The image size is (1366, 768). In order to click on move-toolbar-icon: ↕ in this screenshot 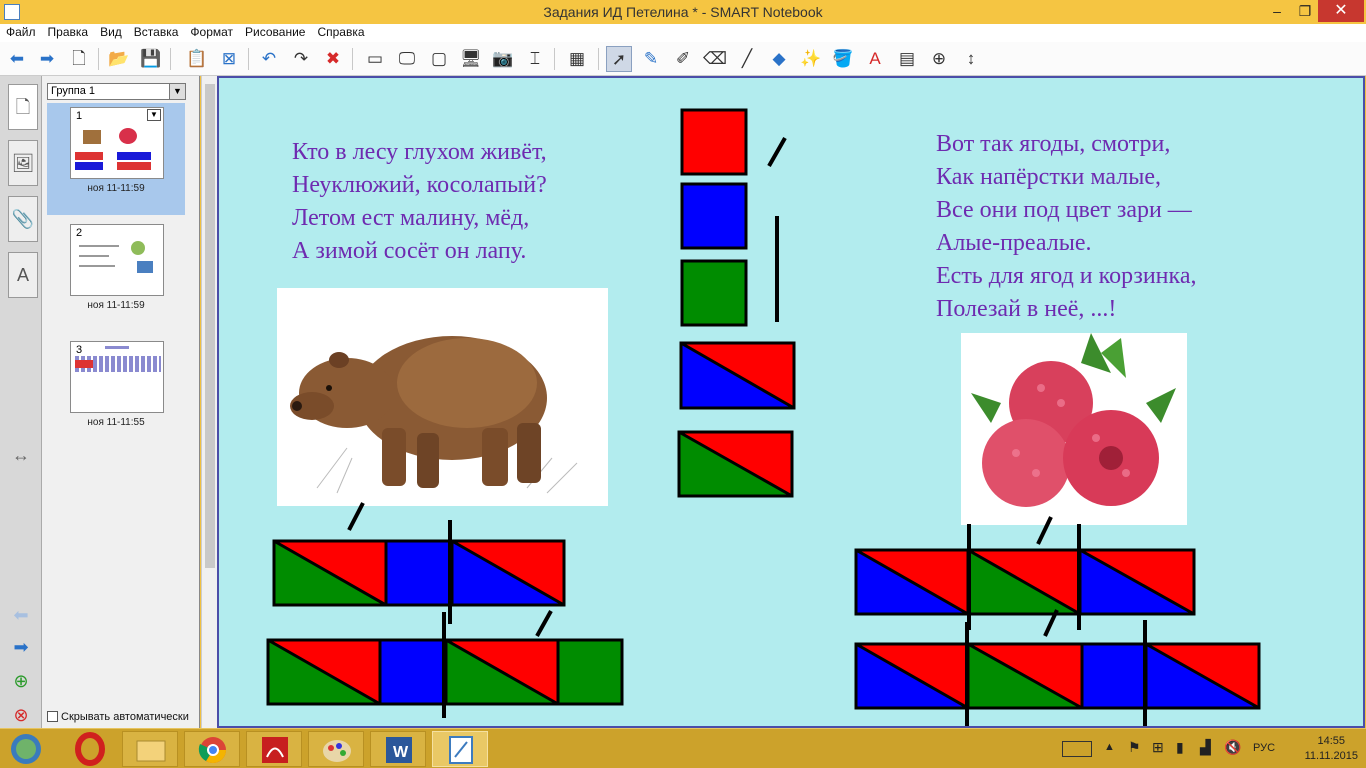, I will do `click(971, 59)`.